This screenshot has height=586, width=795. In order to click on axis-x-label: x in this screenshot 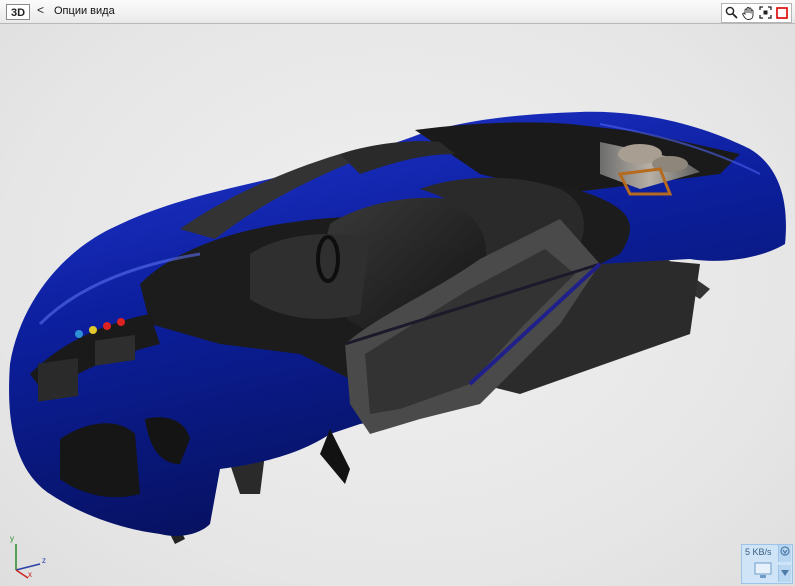, I will do `click(30, 574)`.